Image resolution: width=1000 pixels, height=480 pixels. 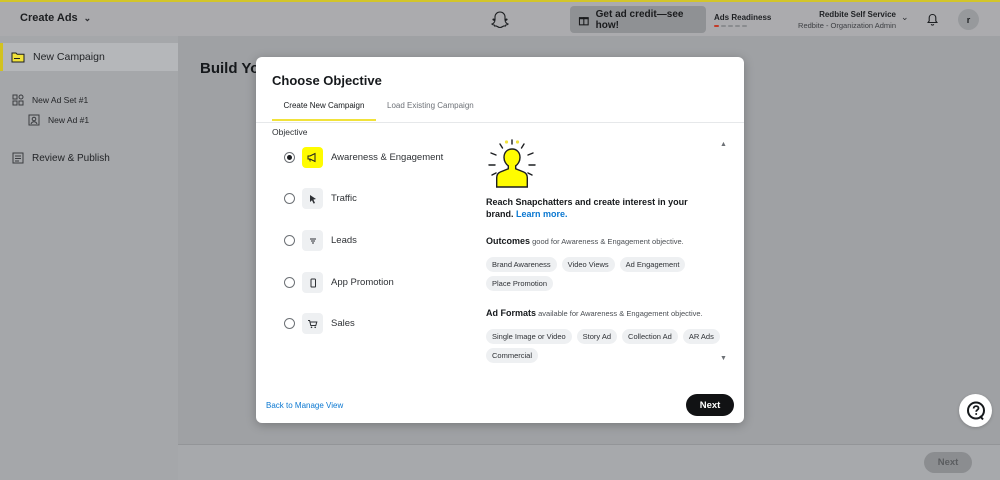 I want to click on credit-button-label: Get ad credit—see how!, so click(x=639, y=19).